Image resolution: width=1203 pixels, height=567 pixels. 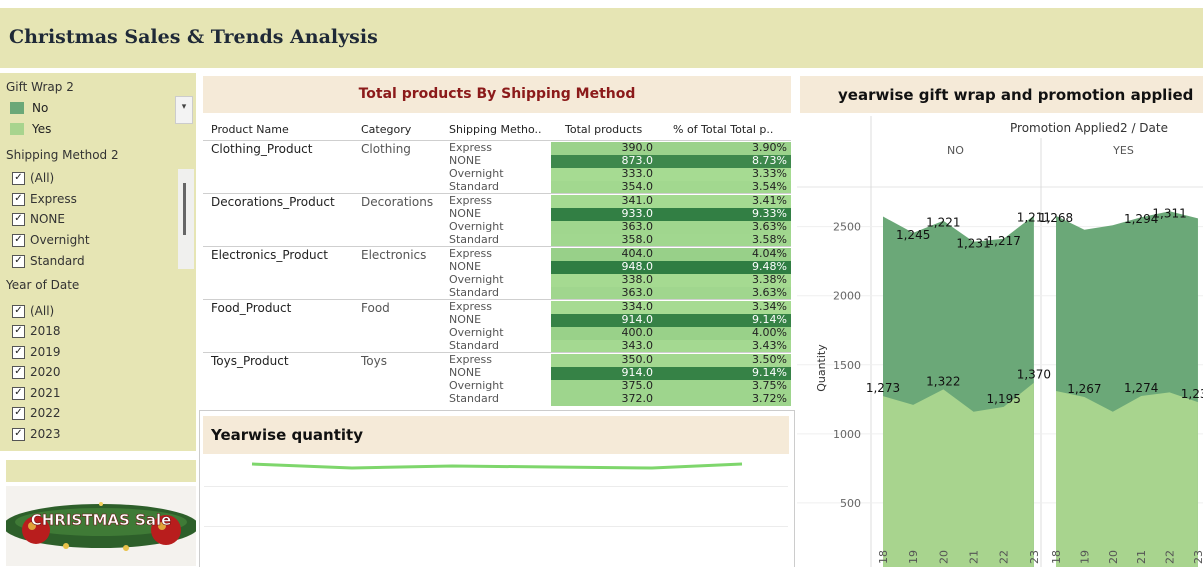 I want to click on total-products-value: 404.0, so click(x=637, y=253).